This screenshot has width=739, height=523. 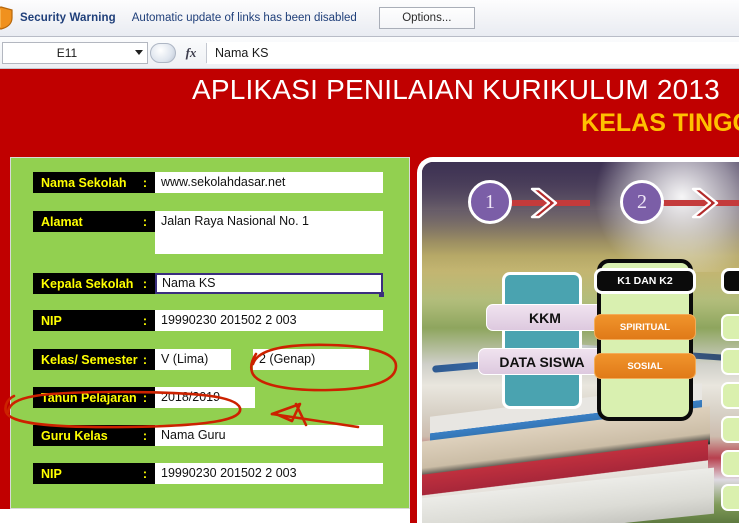 I want to click on insert-function-icon: fx, so click(x=191, y=53).